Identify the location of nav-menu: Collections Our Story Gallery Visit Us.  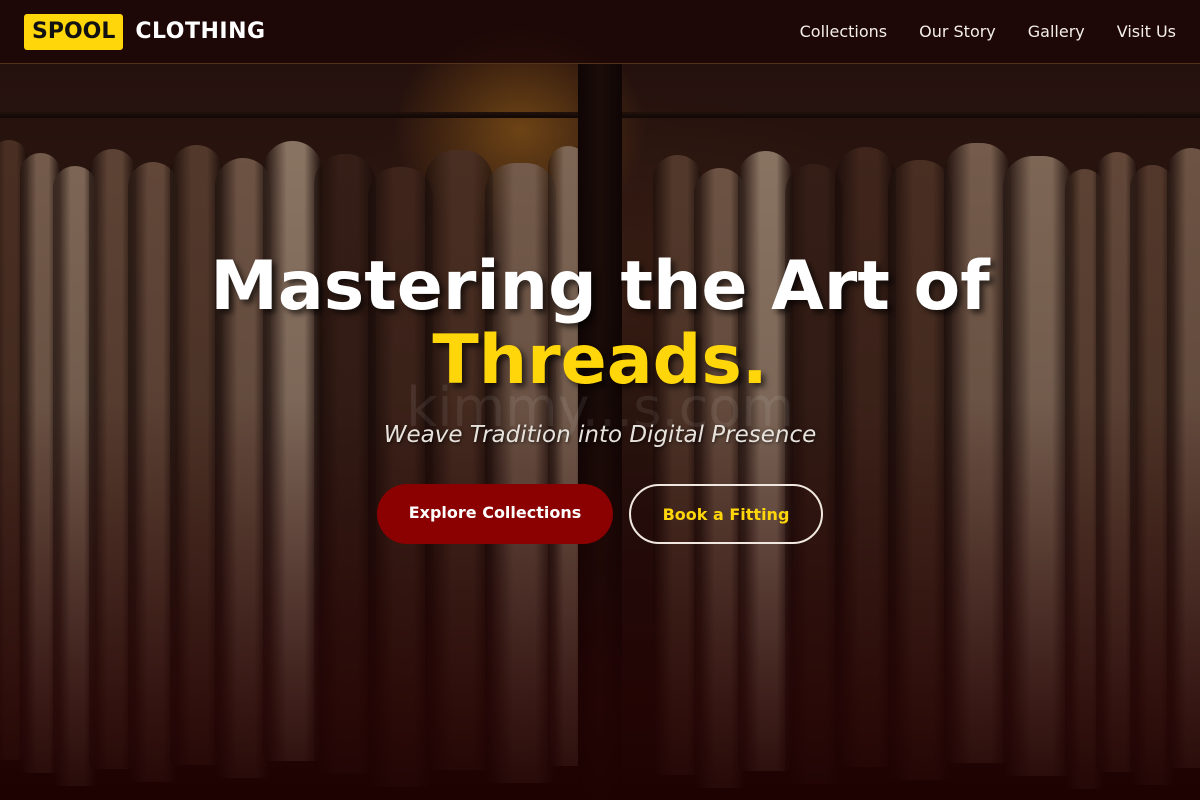
(988, 31).